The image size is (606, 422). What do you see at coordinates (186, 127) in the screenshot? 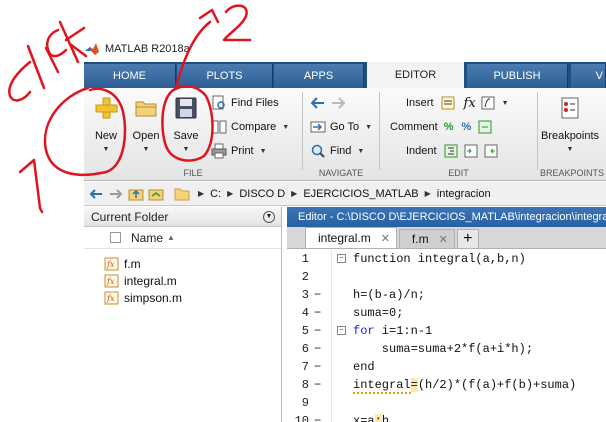
I see `save-button: Save ▼` at bounding box center [186, 127].